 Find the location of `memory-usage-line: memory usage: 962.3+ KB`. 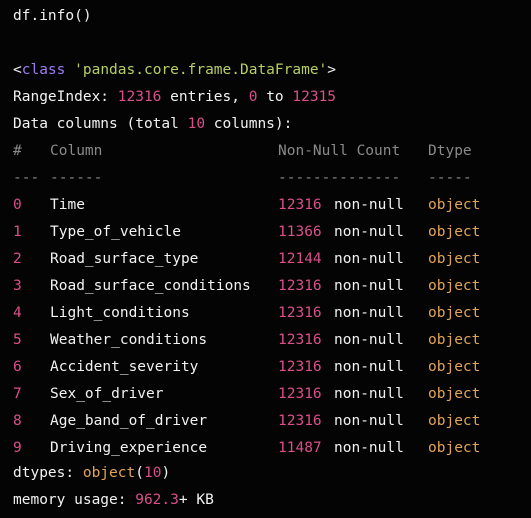

memory-usage-line: memory usage: 962.3+ KB is located at coordinates (113, 500).